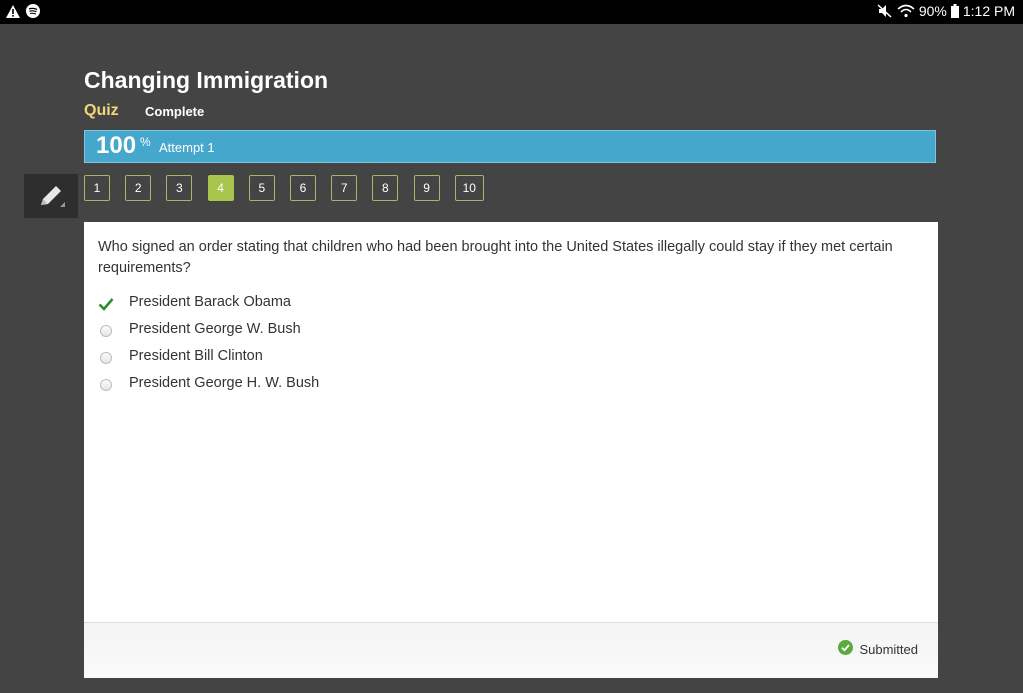 This screenshot has width=1023, height=693. What do you see at coordinates (210, 302) in the screenshot?
I see `answer-option-label: President Barack Obama` at bounding box center [210, 302].